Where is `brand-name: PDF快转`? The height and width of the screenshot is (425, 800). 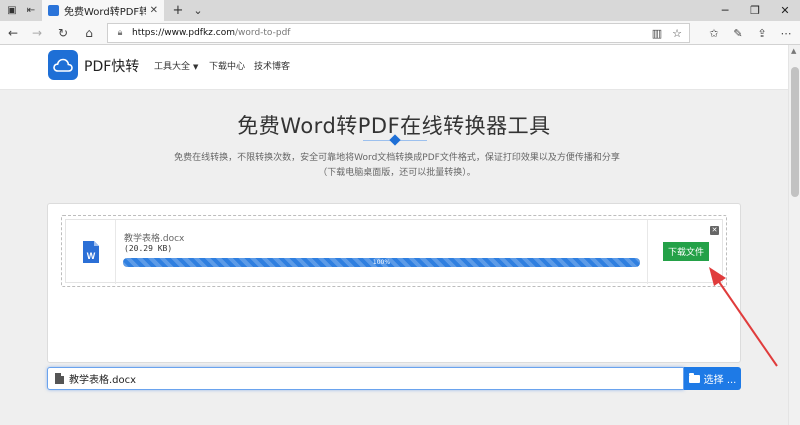 brand-name: PDF快转 is located at coordinates (111, 66).